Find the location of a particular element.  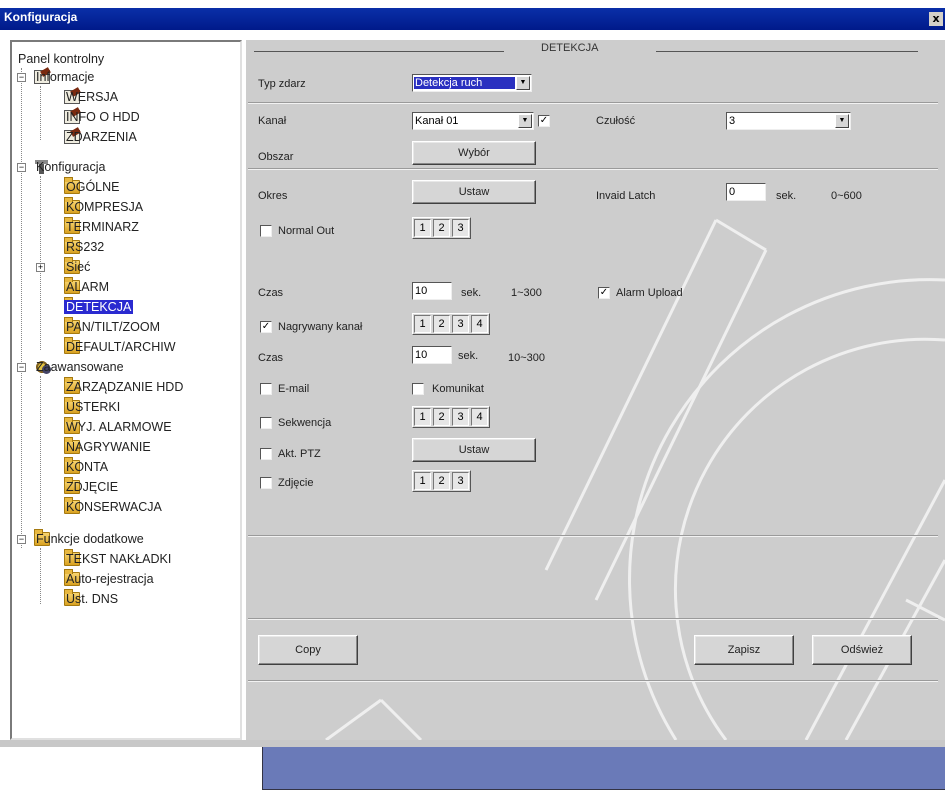

tree-item-konserwacja: KONSERWACJA is located at coordinates (113, 506).